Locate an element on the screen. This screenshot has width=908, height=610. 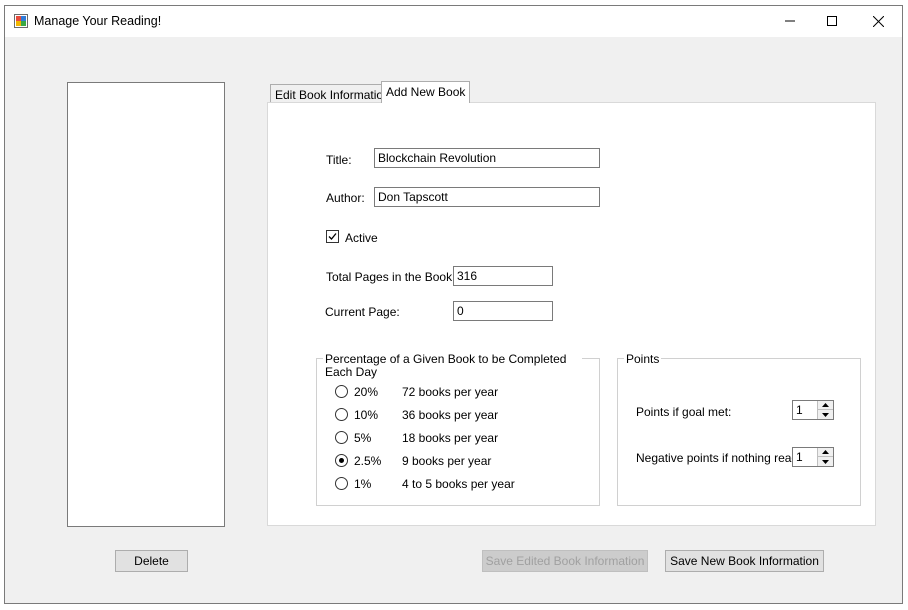
active-label: Active is located at coordinates (361, 238).